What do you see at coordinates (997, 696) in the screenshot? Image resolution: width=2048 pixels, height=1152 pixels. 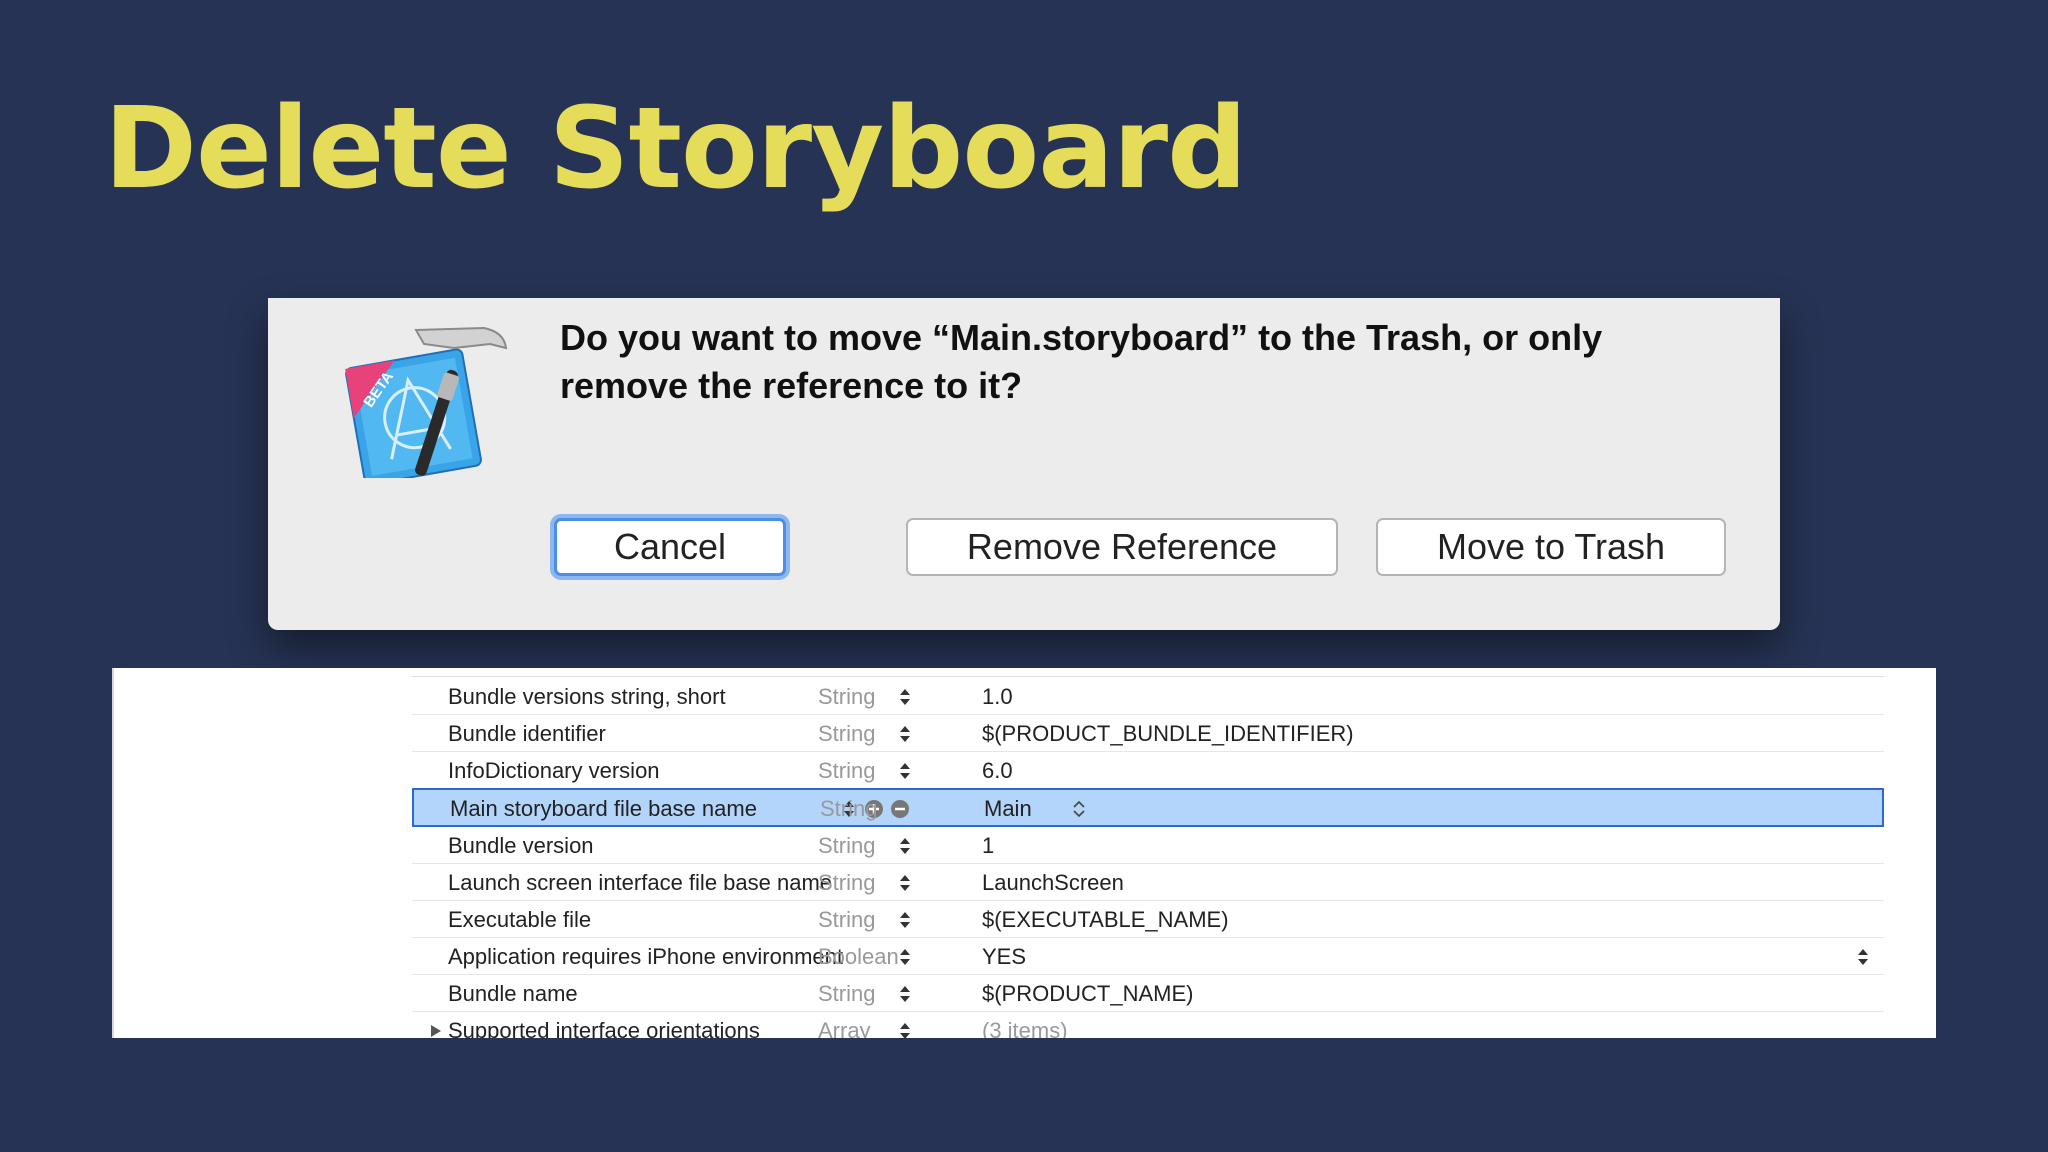 I see `plist-value: 1.0` at bounding box center [997, 696].